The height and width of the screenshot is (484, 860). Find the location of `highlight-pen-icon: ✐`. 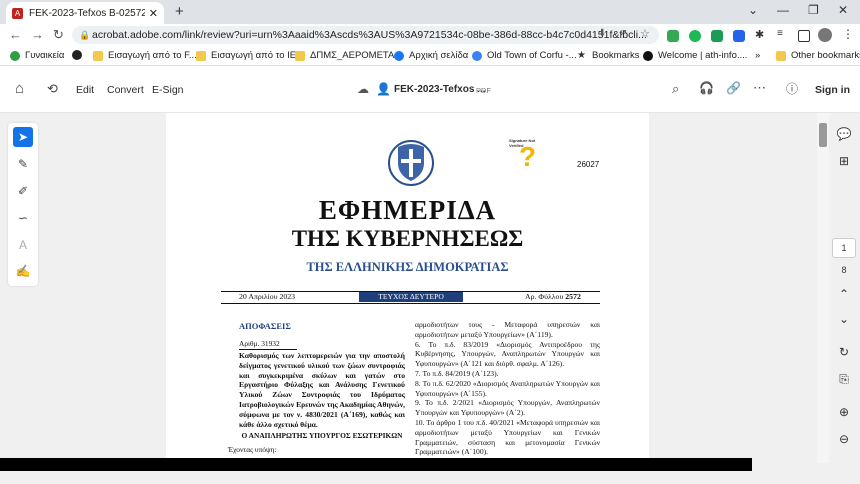

highlight-pen-icon: ✐ is located at coordinates (23, 191).